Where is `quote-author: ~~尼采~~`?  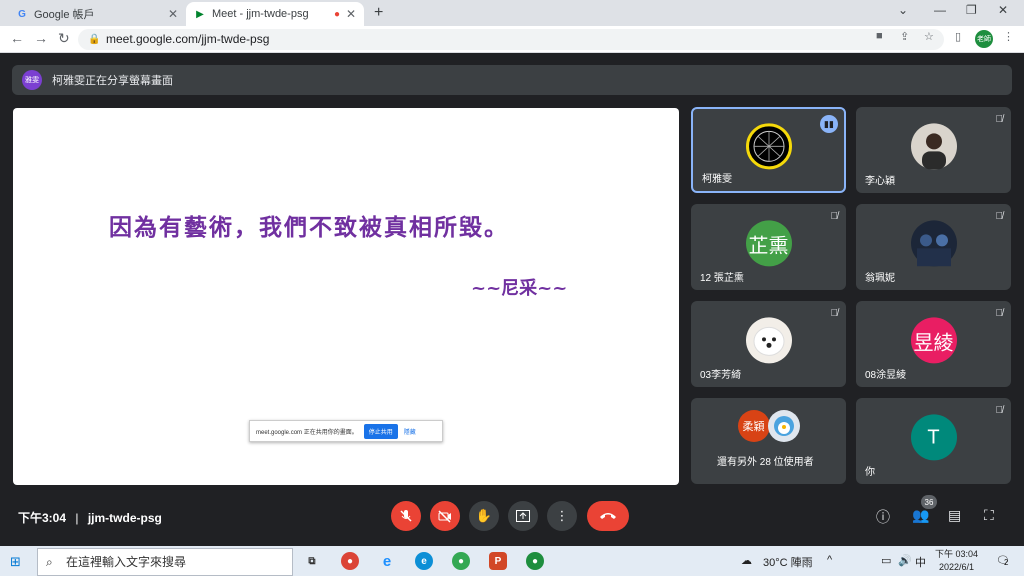 quote-author: ~~尼采~~ is located at coordinates (519, 288).